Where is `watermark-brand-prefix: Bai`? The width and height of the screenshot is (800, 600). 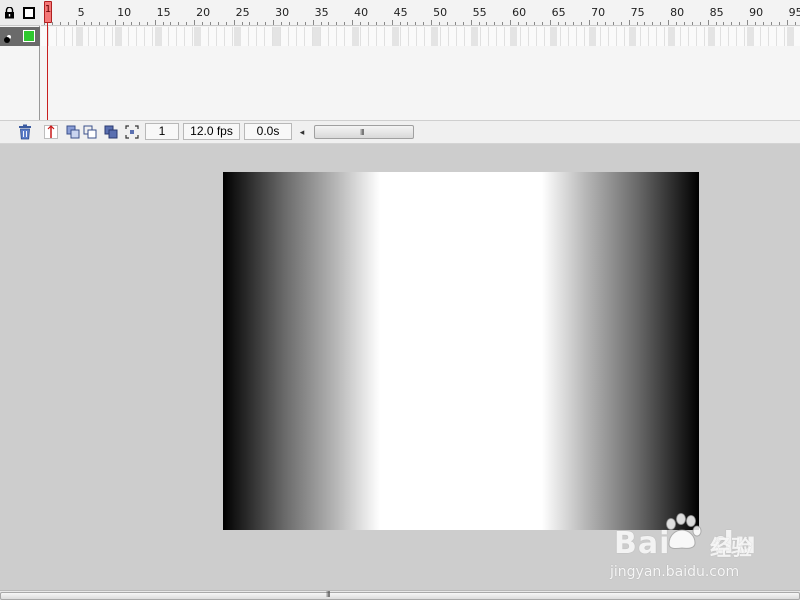
watermark-brand-prefix: Bai is located at coordinates (642, 543).